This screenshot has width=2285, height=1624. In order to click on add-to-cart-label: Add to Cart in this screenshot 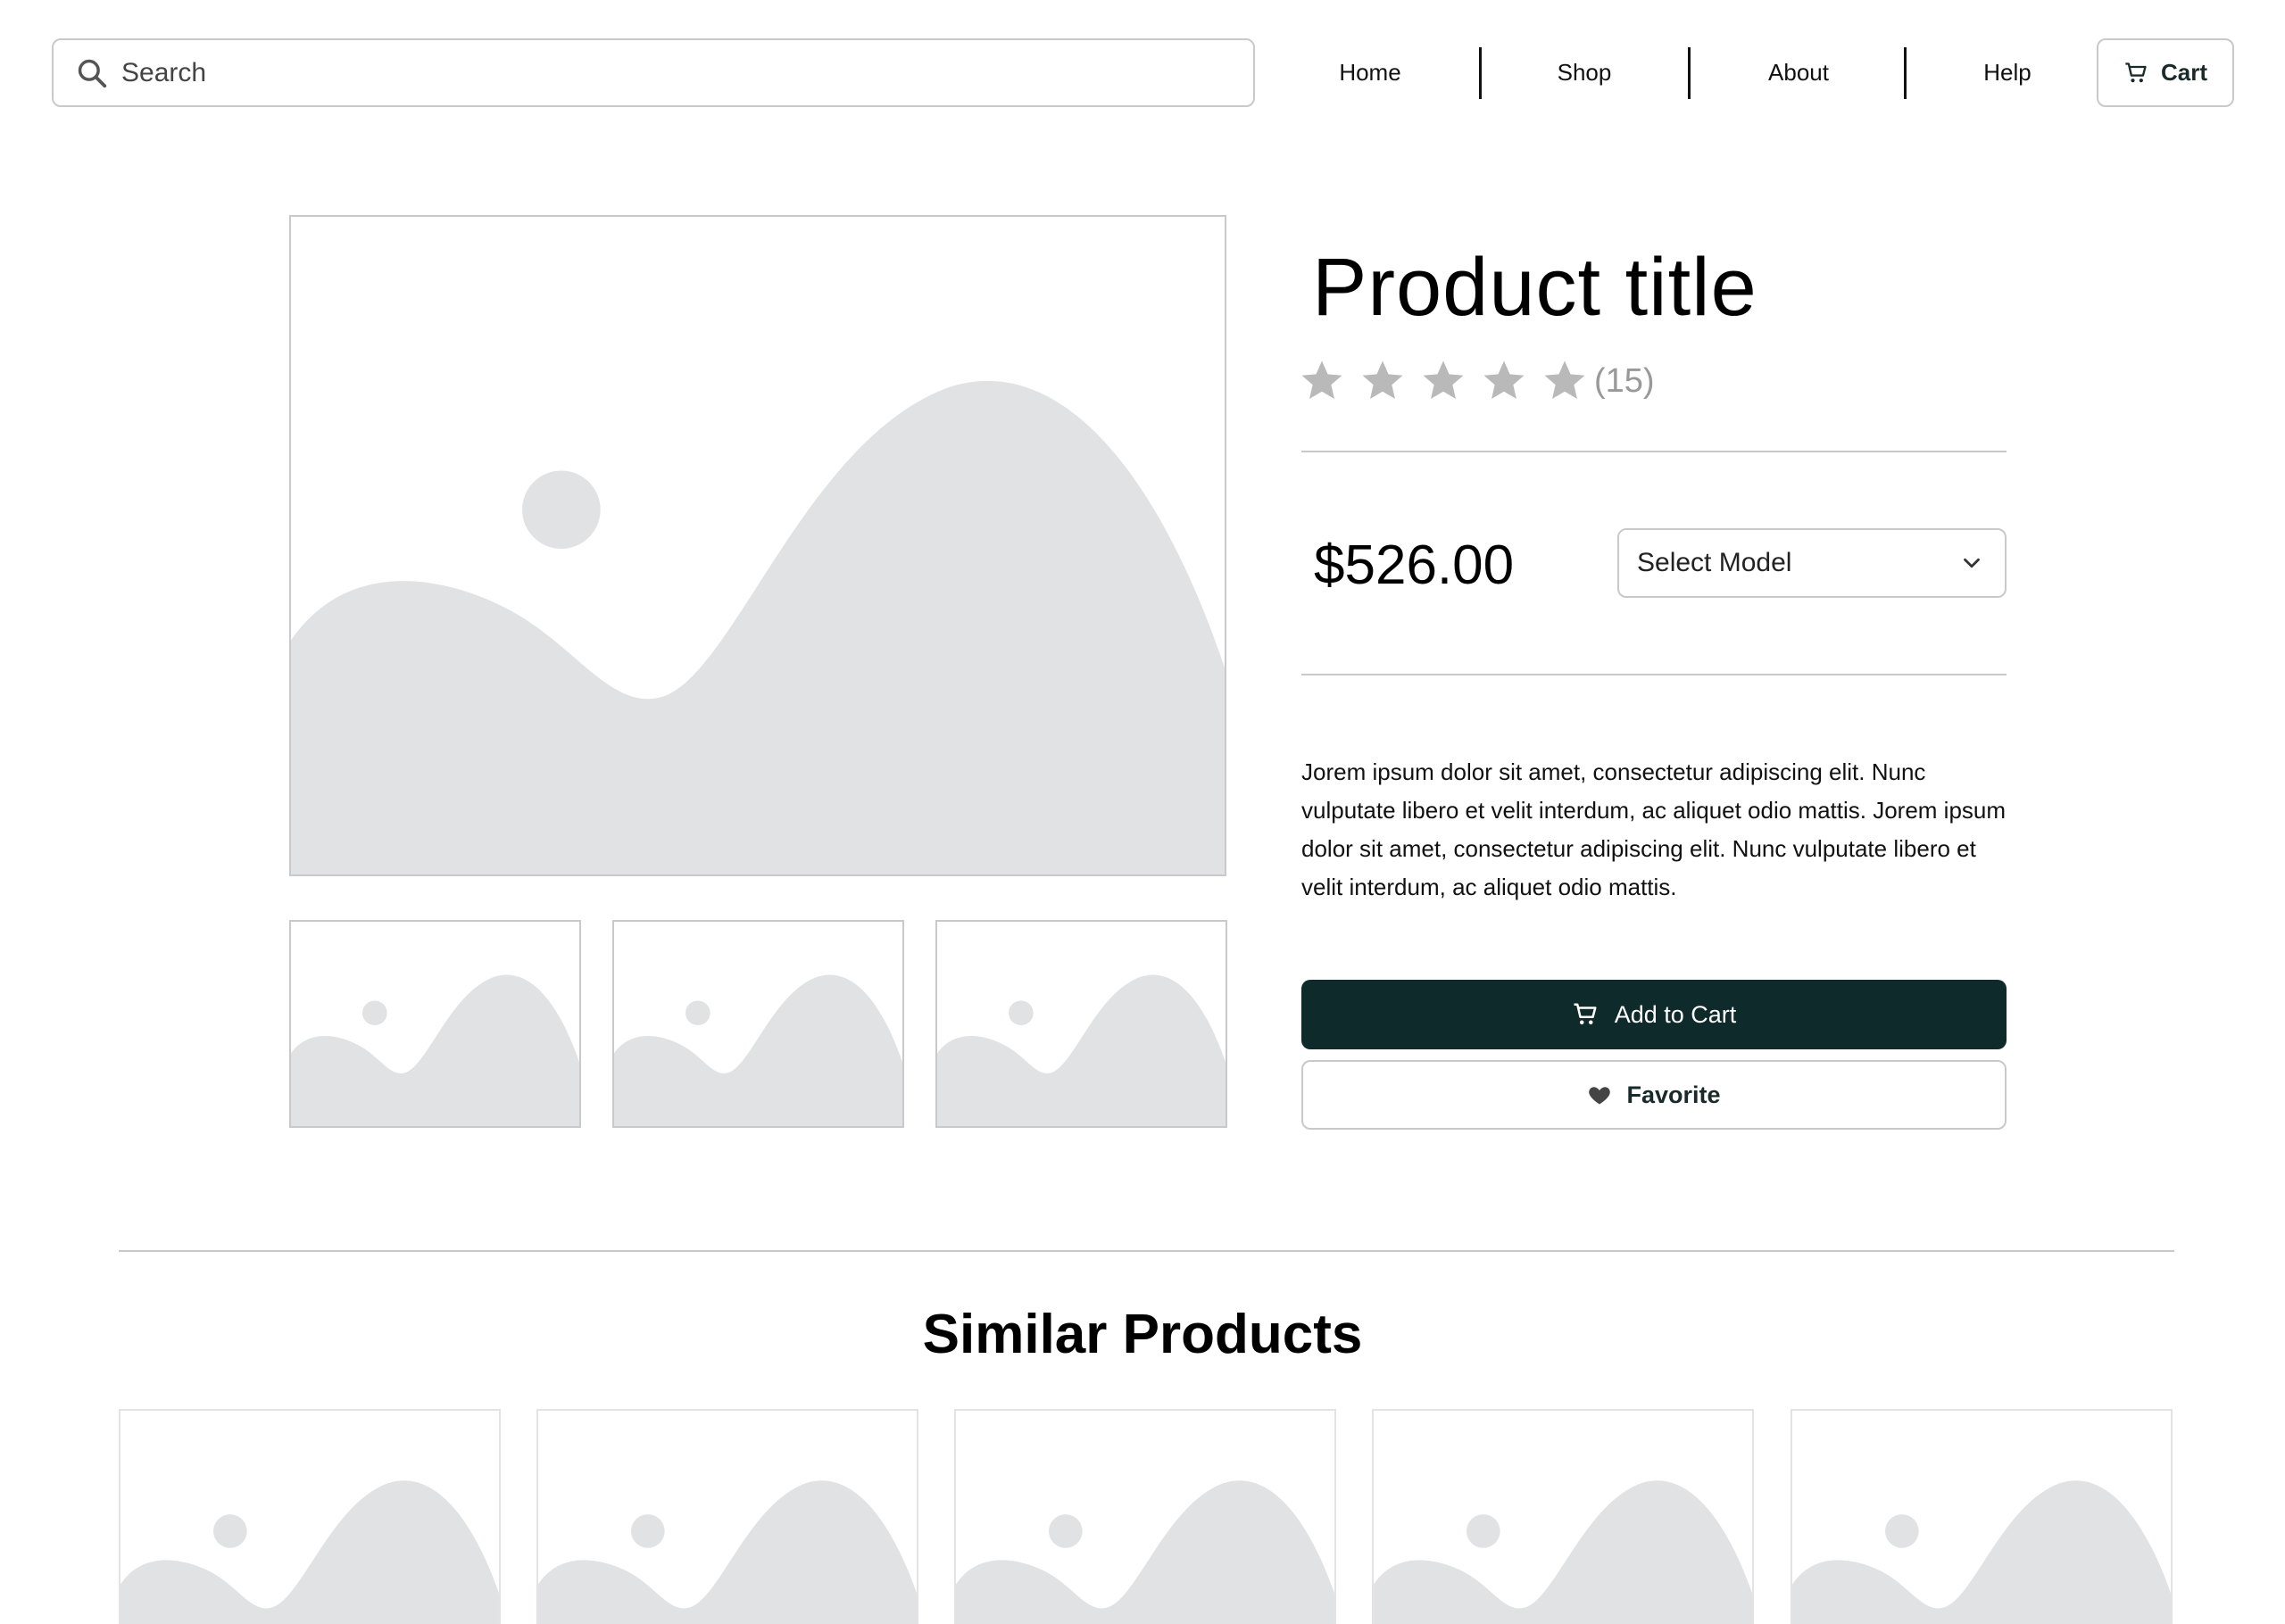, I will do `click(1675, 1014)`.